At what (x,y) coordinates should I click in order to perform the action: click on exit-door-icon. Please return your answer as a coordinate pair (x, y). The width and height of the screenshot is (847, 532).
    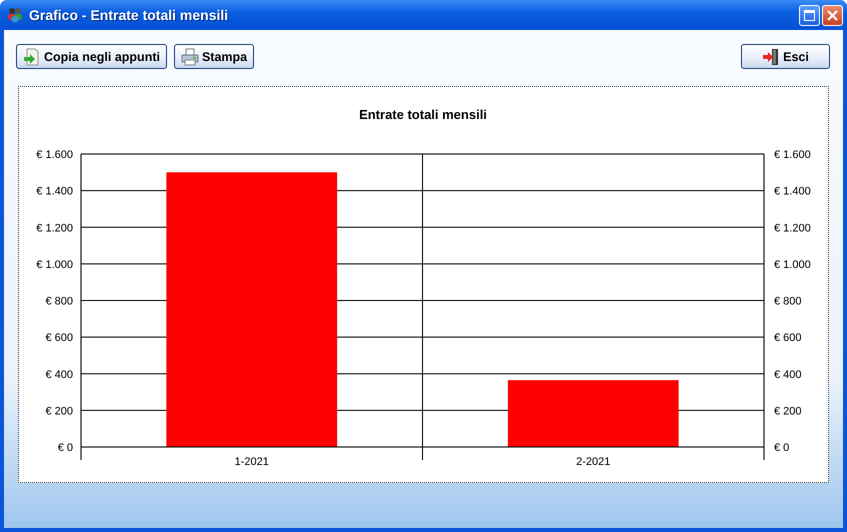
    Looking at the image, I should click on (771, 57).